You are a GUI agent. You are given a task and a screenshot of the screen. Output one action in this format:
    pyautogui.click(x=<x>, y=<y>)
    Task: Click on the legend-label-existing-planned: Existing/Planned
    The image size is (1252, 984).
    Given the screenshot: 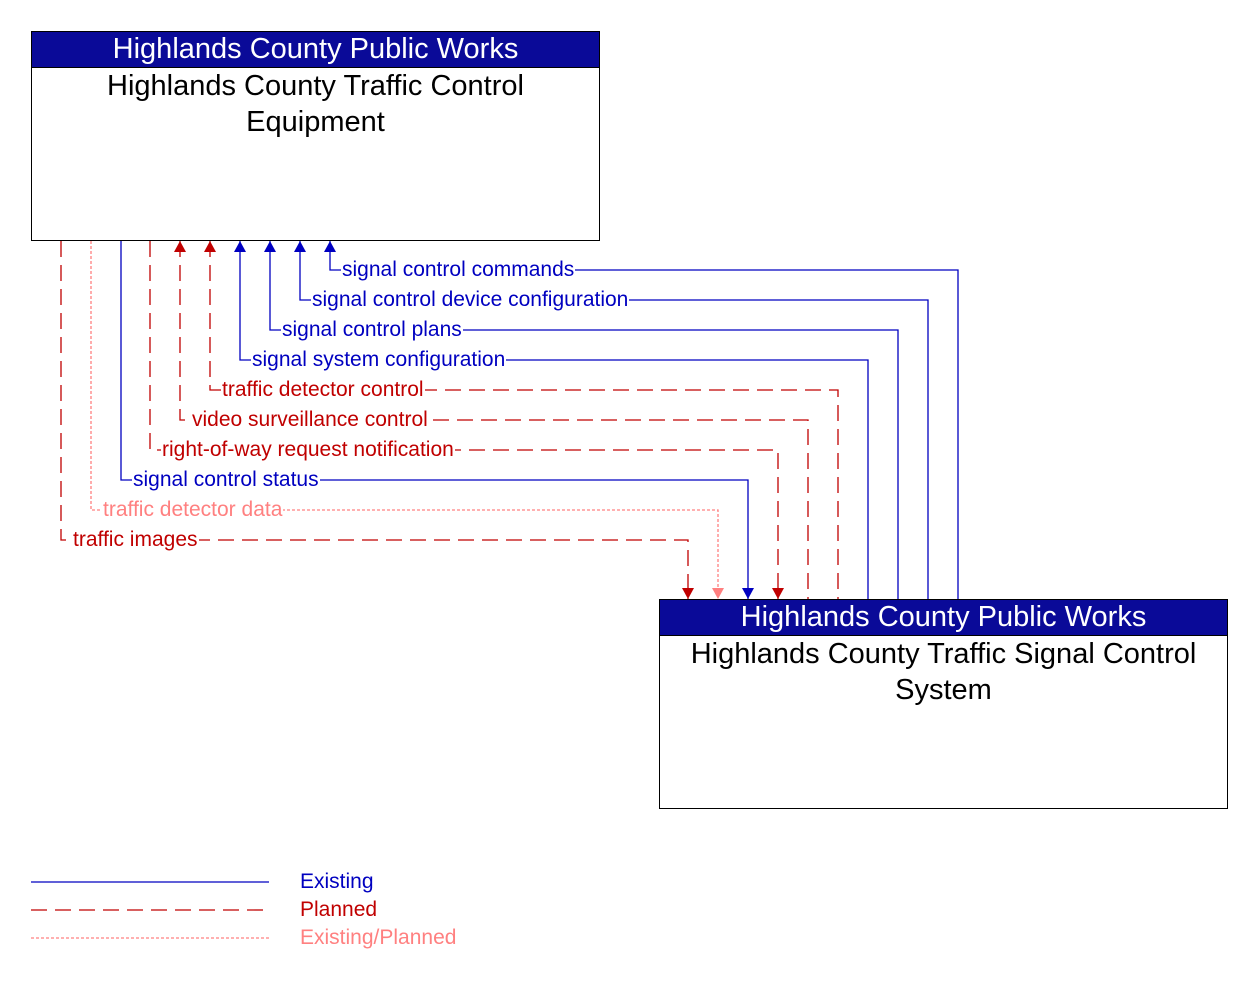 What is the action you would take?
    pyautogui.click(x=378, y=937)
    